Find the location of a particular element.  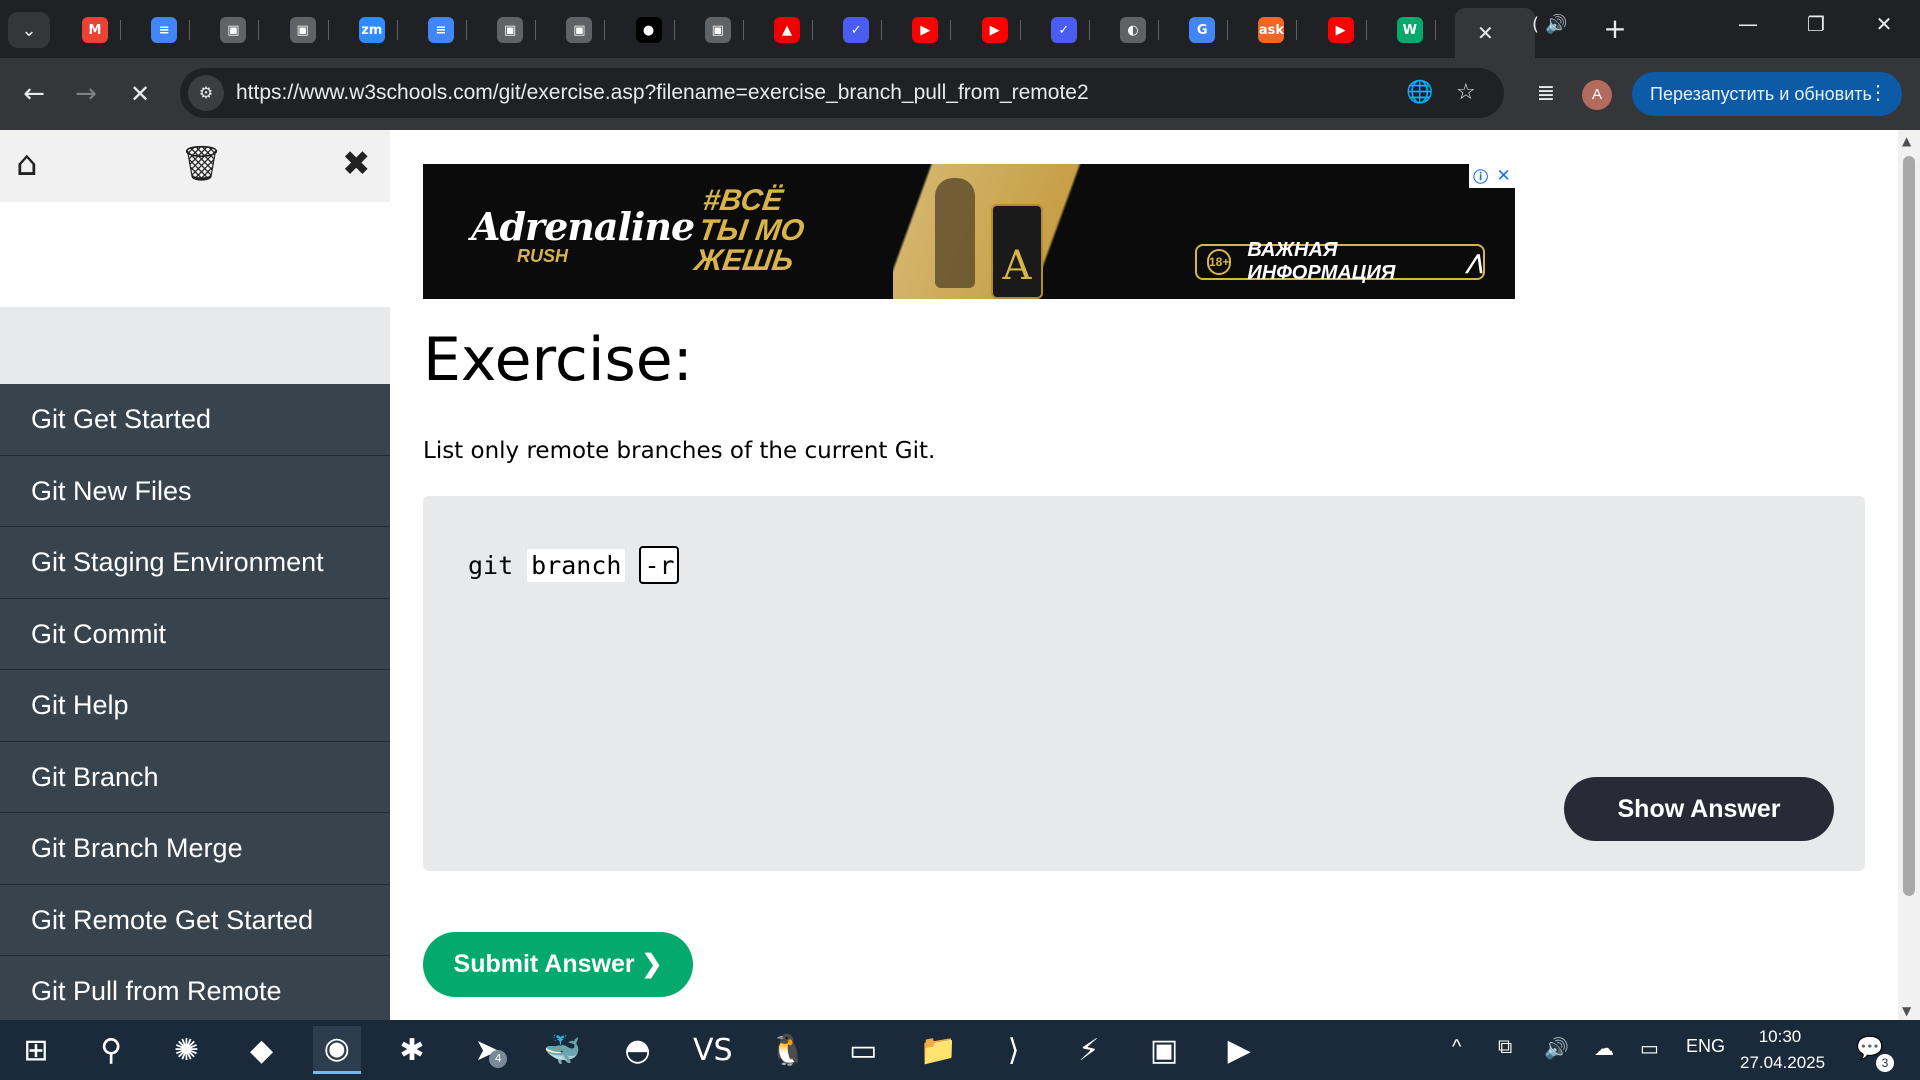

edge-icon: ◓ is located at coordinates (638, 1050).